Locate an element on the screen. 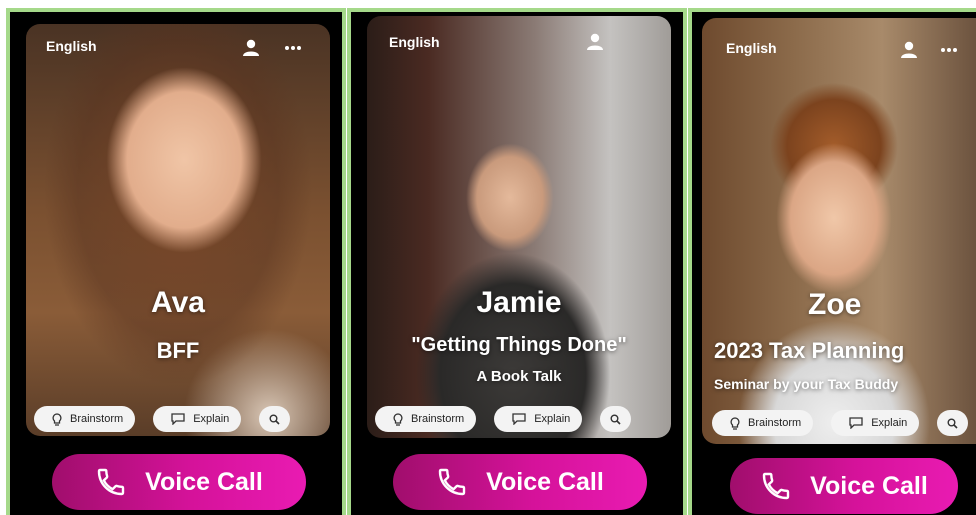  character-tagline: A Book Talk is located at coordinates (519, 376).